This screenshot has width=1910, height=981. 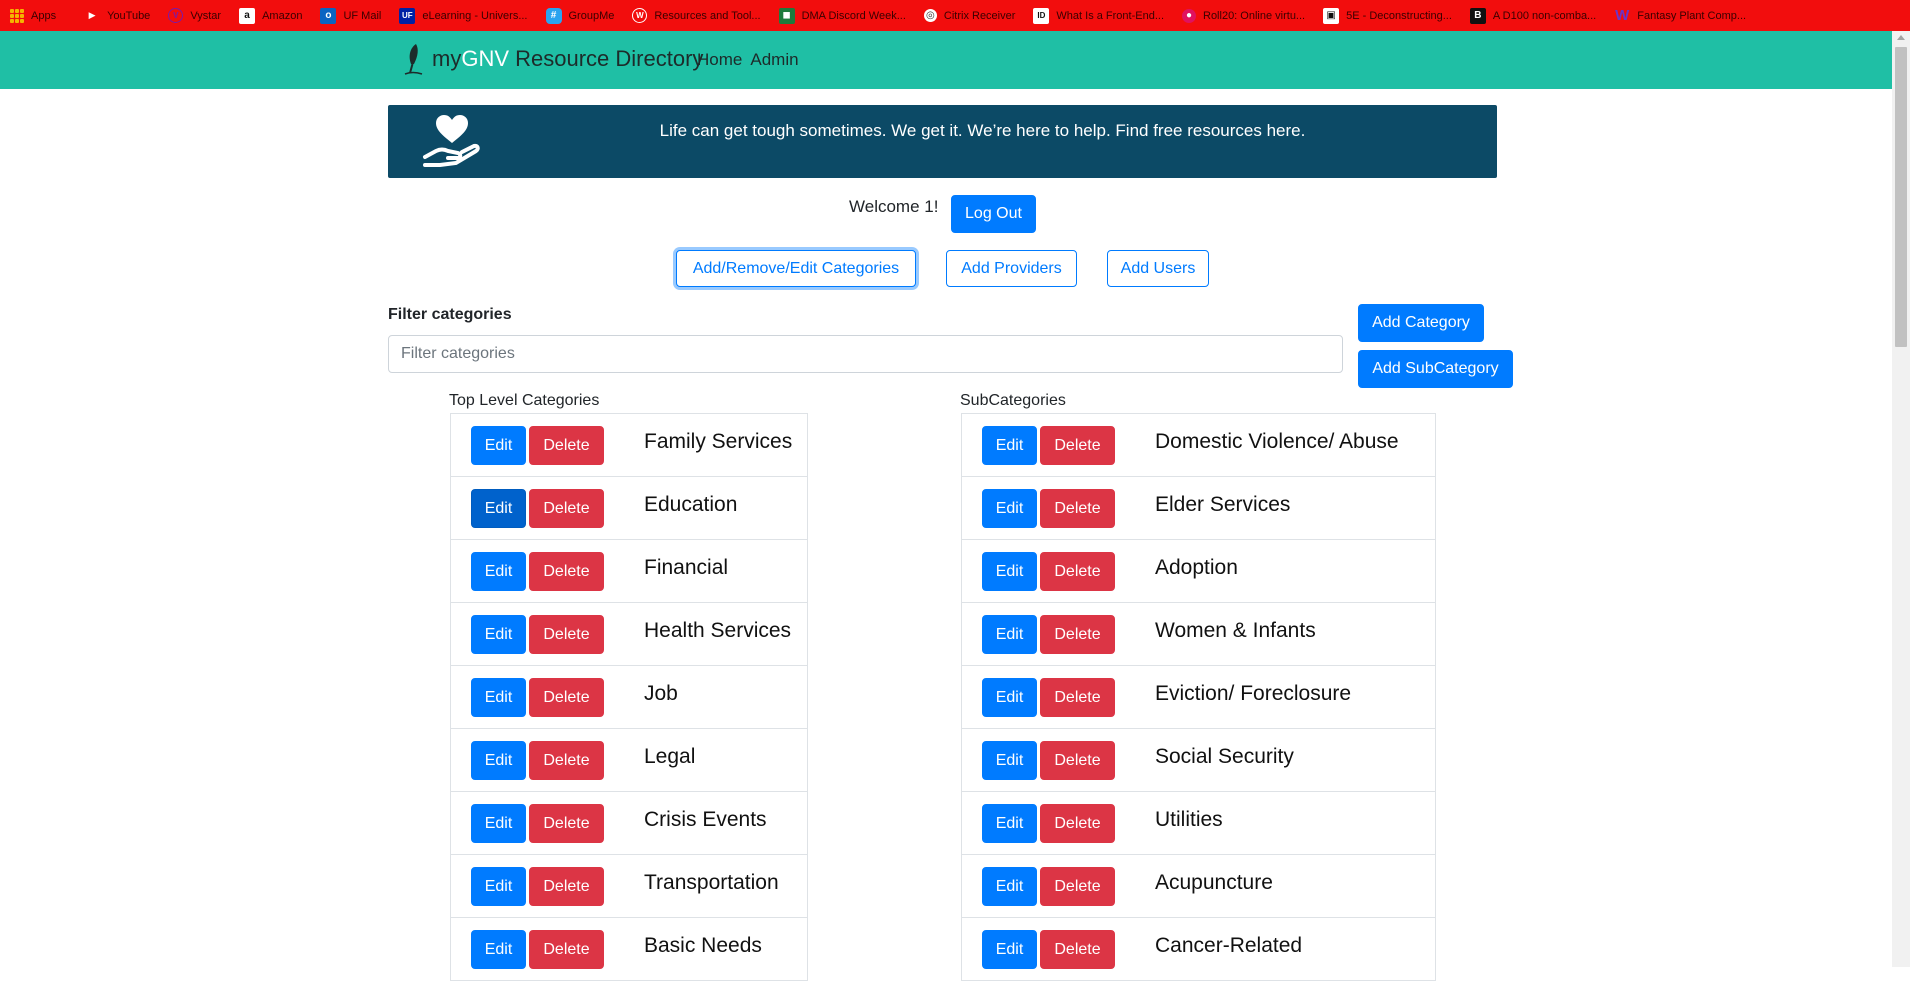 I want to click on bookmark-youtube: ▶ YouTube, so click(x=103, y=15).